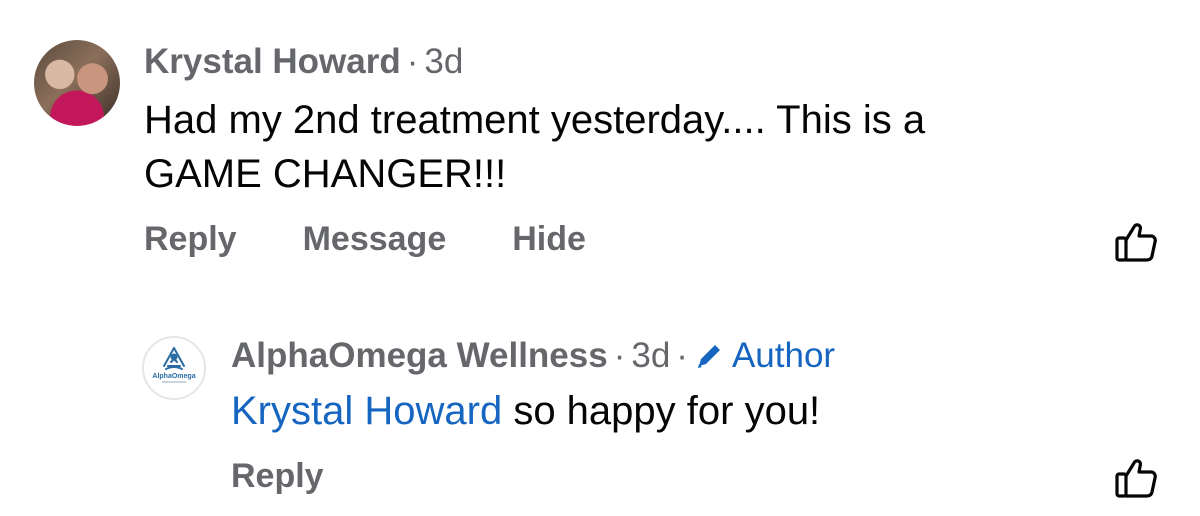 The height and width of the screenshot is (516, 1200). I want to click on avatar, so click(77, 83).